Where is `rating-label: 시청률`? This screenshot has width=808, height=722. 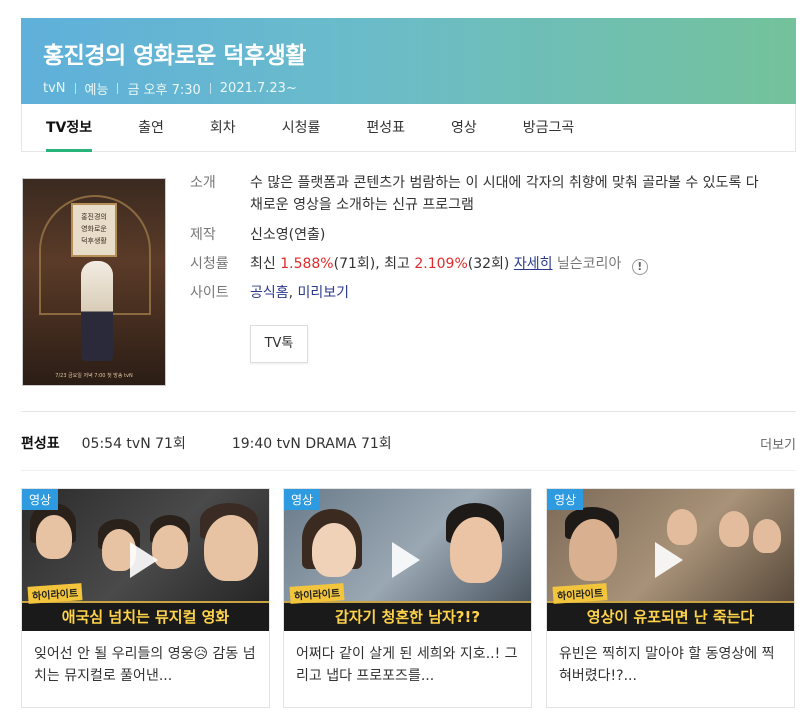
rating-label: 시청률 is located at coordinates (209, 264).